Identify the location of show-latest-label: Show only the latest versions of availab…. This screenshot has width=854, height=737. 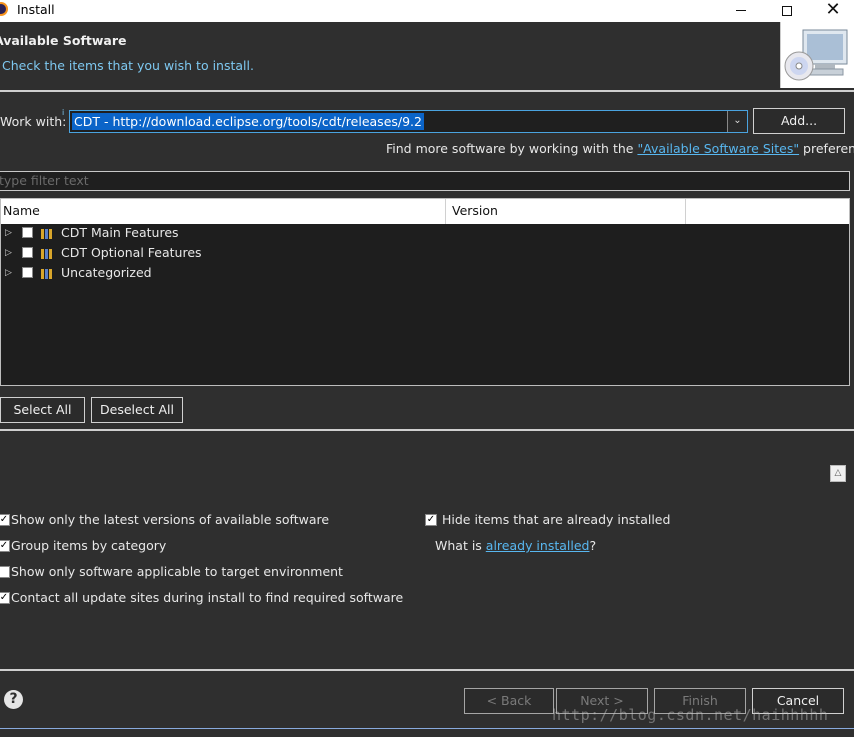
(170, 519).